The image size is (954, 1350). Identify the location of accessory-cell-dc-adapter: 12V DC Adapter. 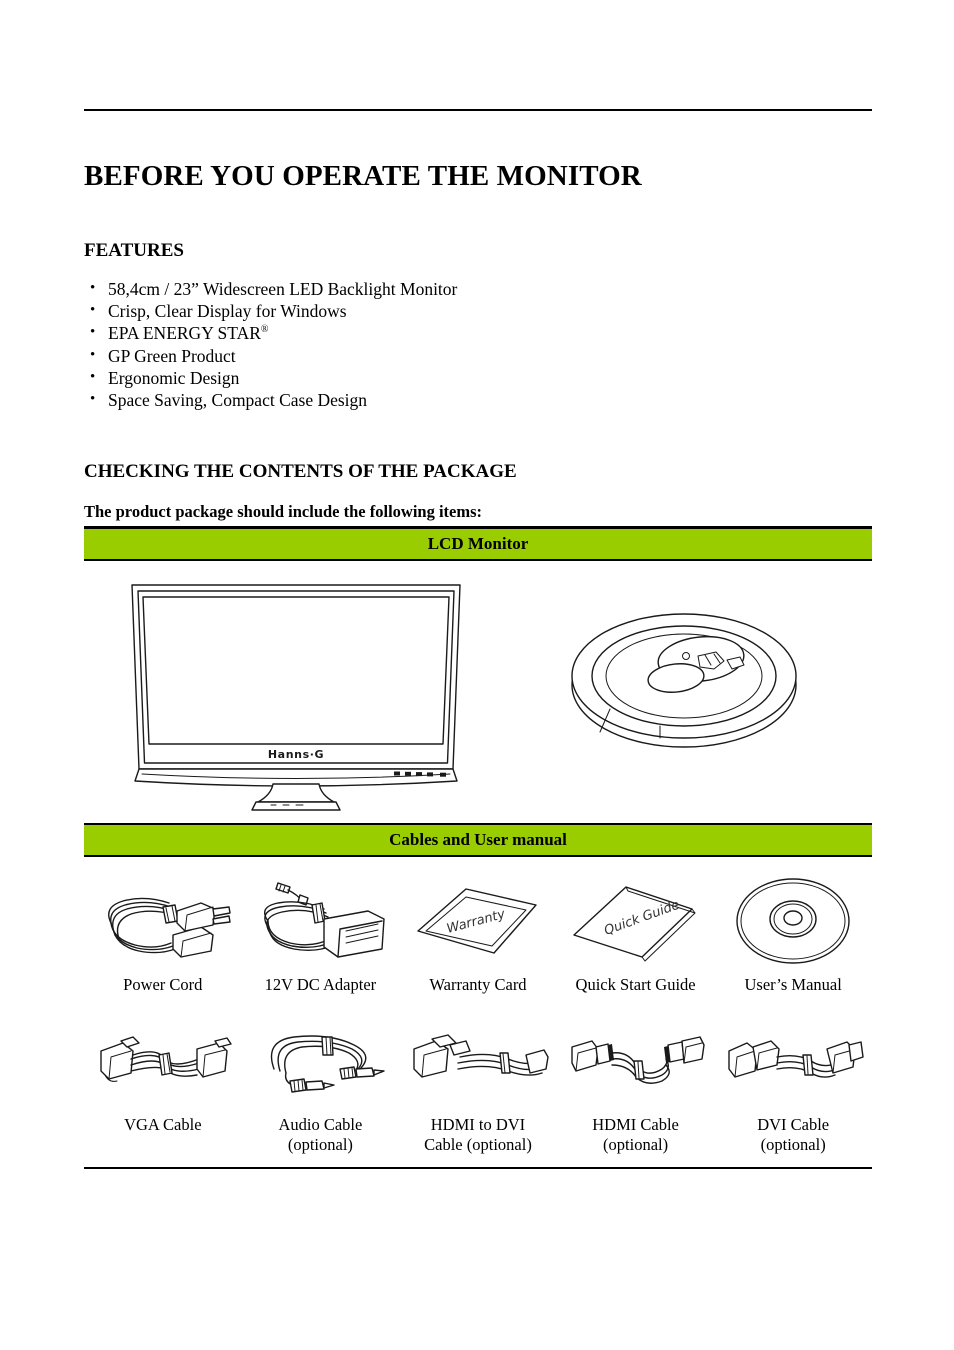
(321, 940).